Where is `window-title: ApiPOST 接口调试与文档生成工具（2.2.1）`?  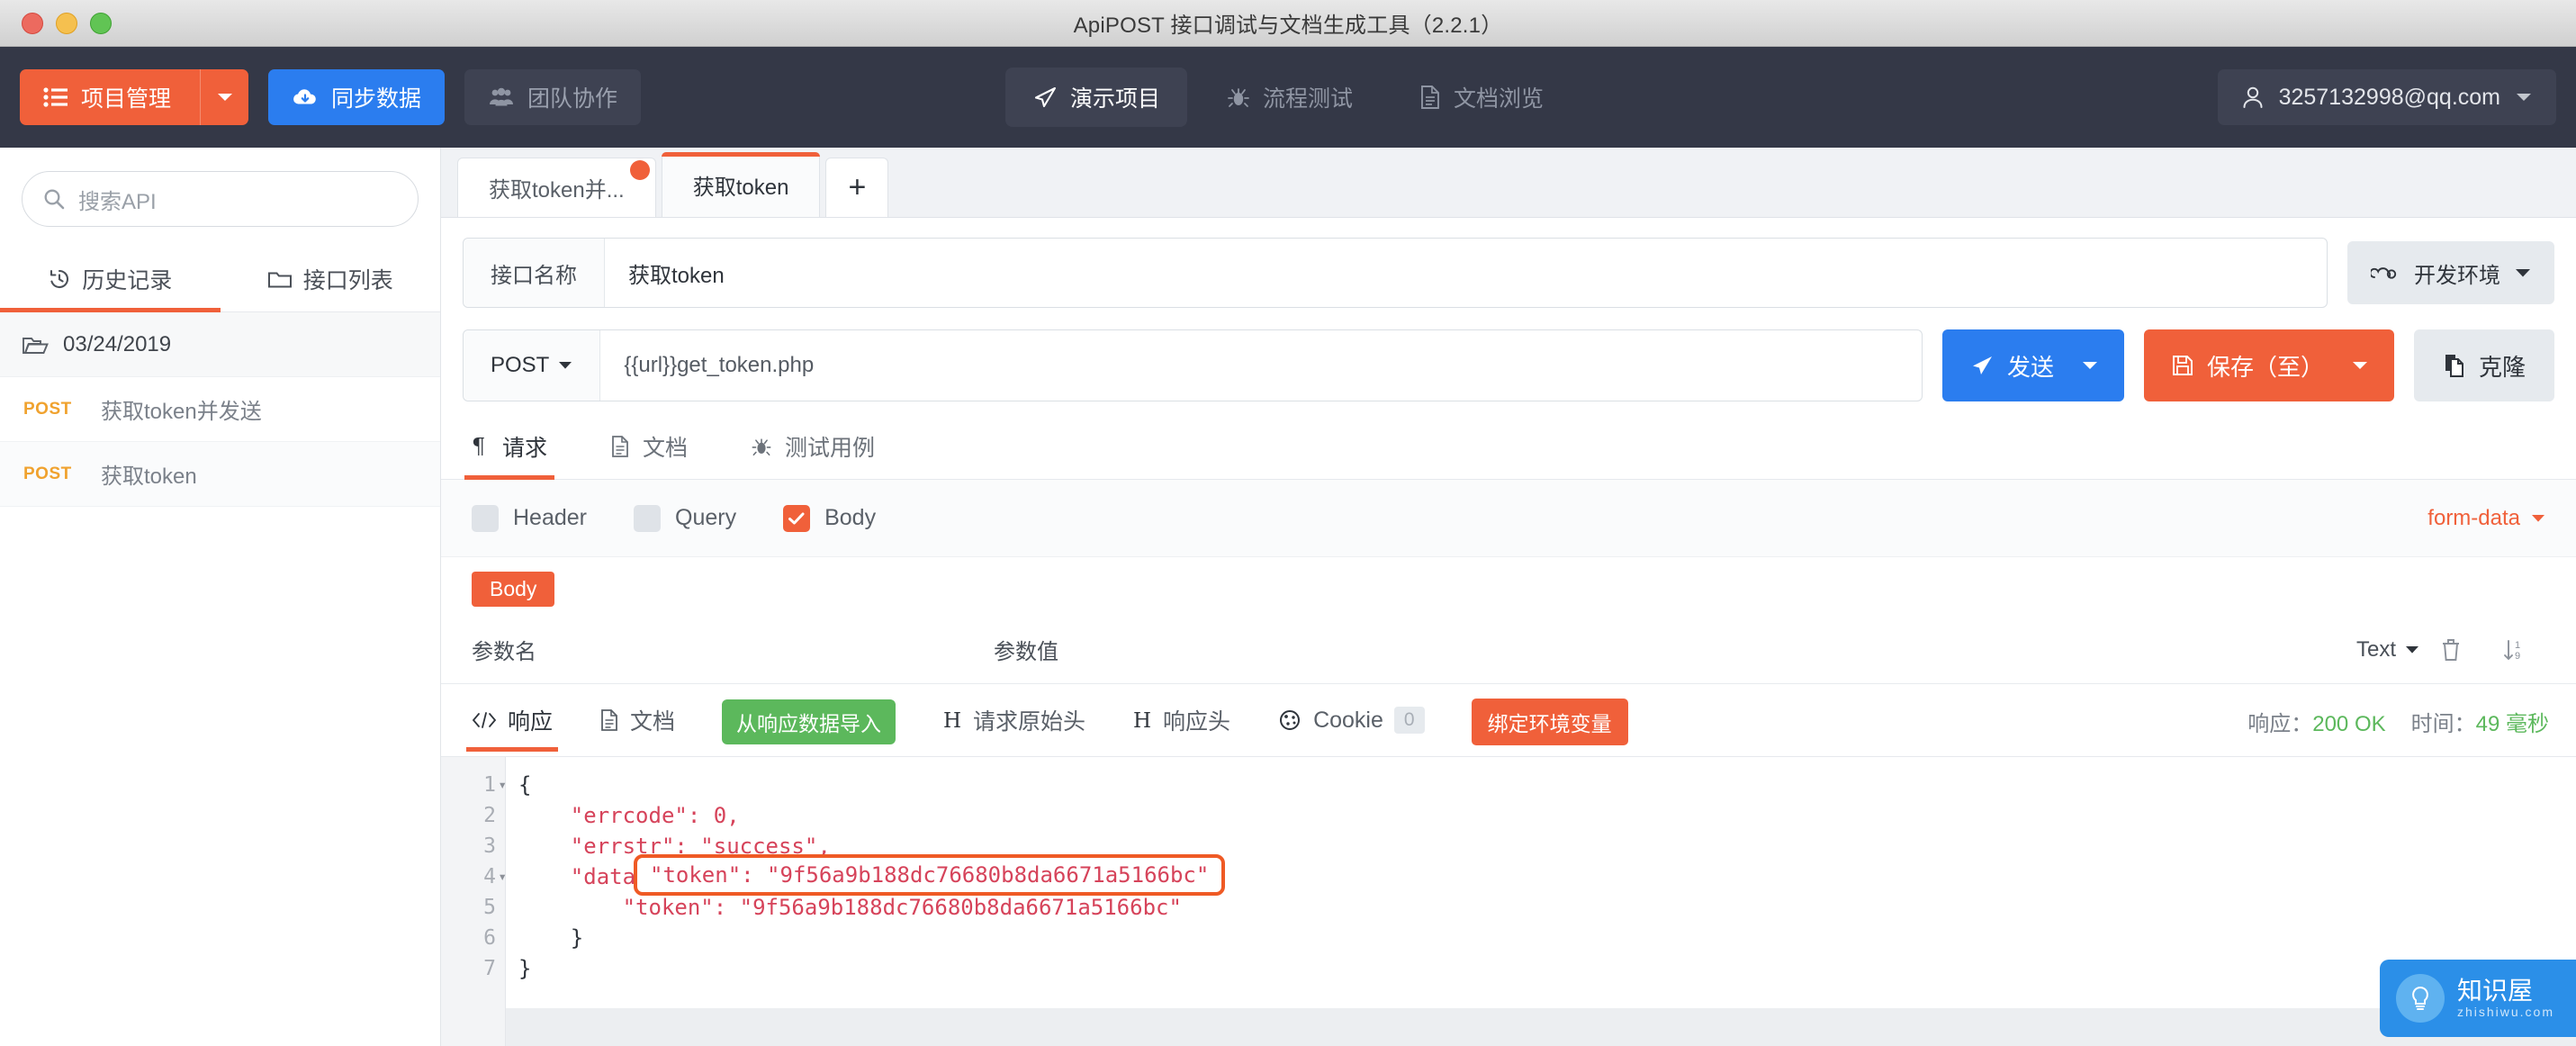
window-title: ApiPOST 接口调试与文档生成工具（2.2.1） is located at coordinates (1288, 26).